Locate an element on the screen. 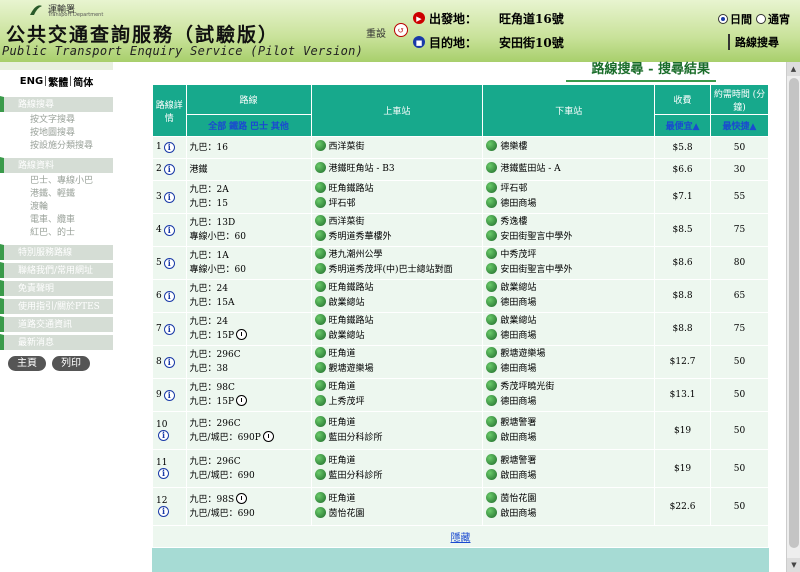 Image resolution: width=800 pixels, height=572 pixels. menu-contact-us: 聯絡我們/常用網址 is located at coordinates (56, 270).